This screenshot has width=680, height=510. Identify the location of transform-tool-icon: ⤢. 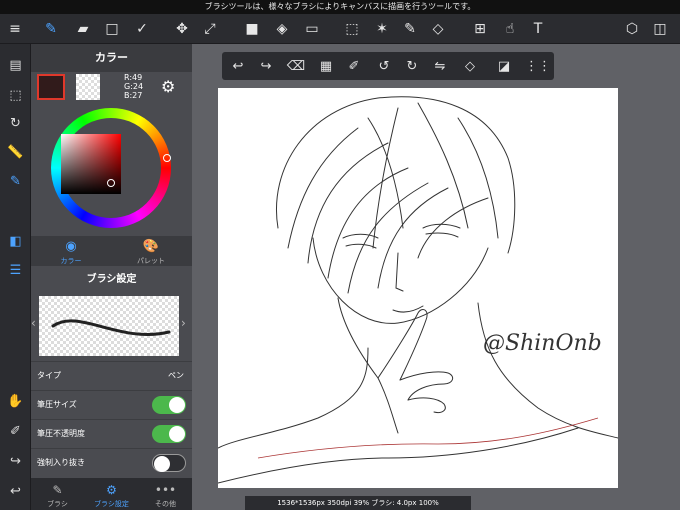
(210, 29).